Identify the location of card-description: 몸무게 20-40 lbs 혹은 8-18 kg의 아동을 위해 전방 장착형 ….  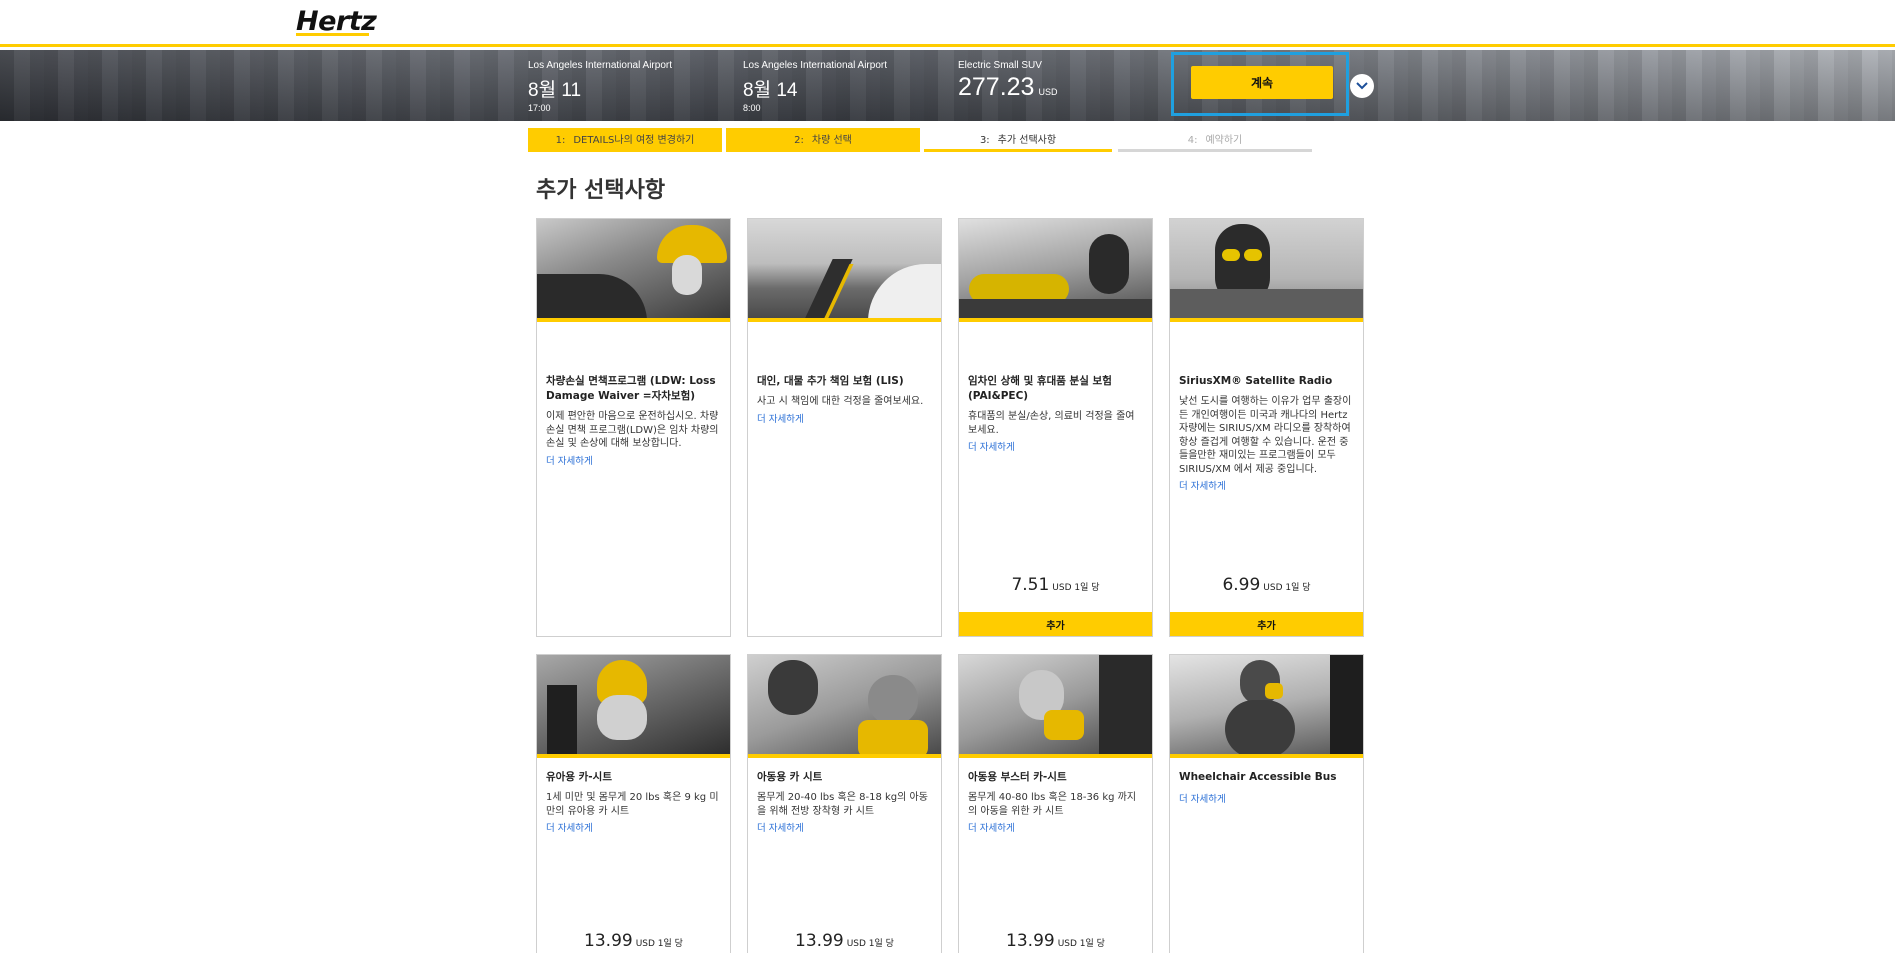
(842, 804).